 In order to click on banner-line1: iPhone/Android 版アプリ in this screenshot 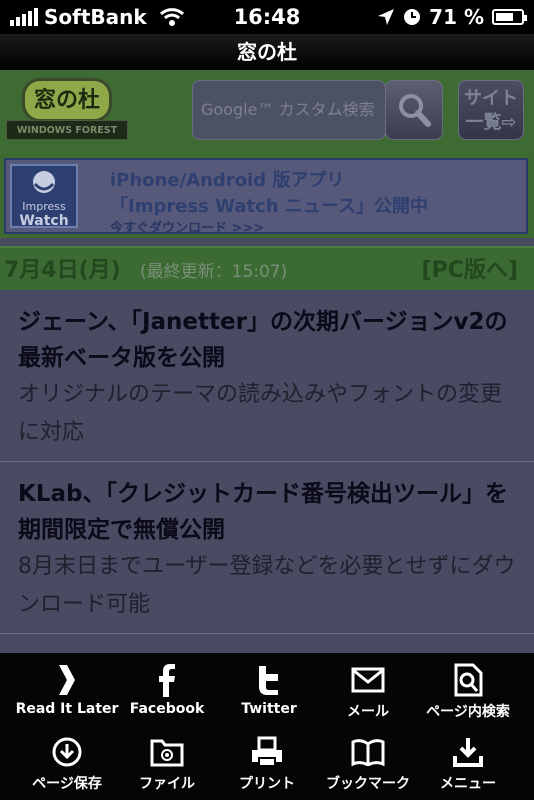, I will do `click(227, 180)`.